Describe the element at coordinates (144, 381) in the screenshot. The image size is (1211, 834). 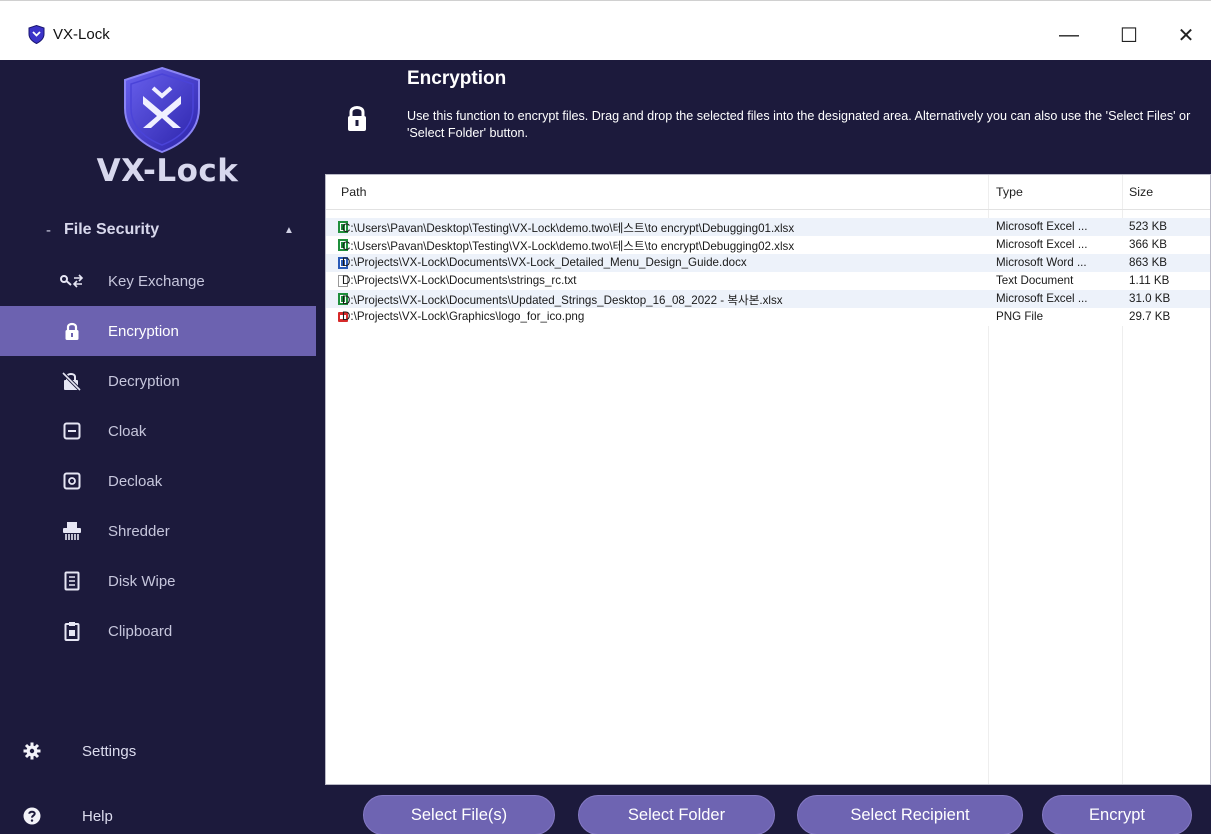
I see `sidebar-item-label: Decryption` at that location.